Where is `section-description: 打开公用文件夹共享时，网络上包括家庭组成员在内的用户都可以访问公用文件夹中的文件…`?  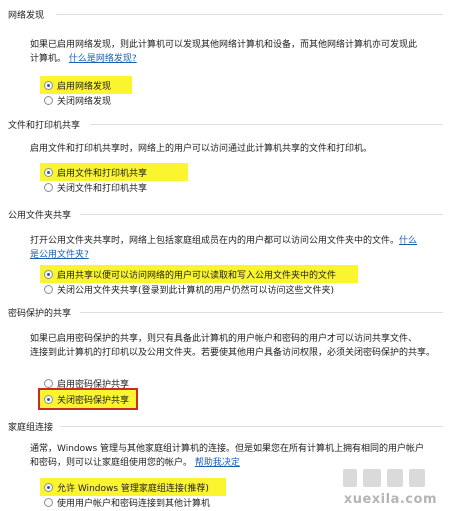 section-description: 打开公用文件夹共享时，网络上包括家庭组成员在内的用户都可以访问公用文件夹中的文件… is located at coordinates (224, 248).